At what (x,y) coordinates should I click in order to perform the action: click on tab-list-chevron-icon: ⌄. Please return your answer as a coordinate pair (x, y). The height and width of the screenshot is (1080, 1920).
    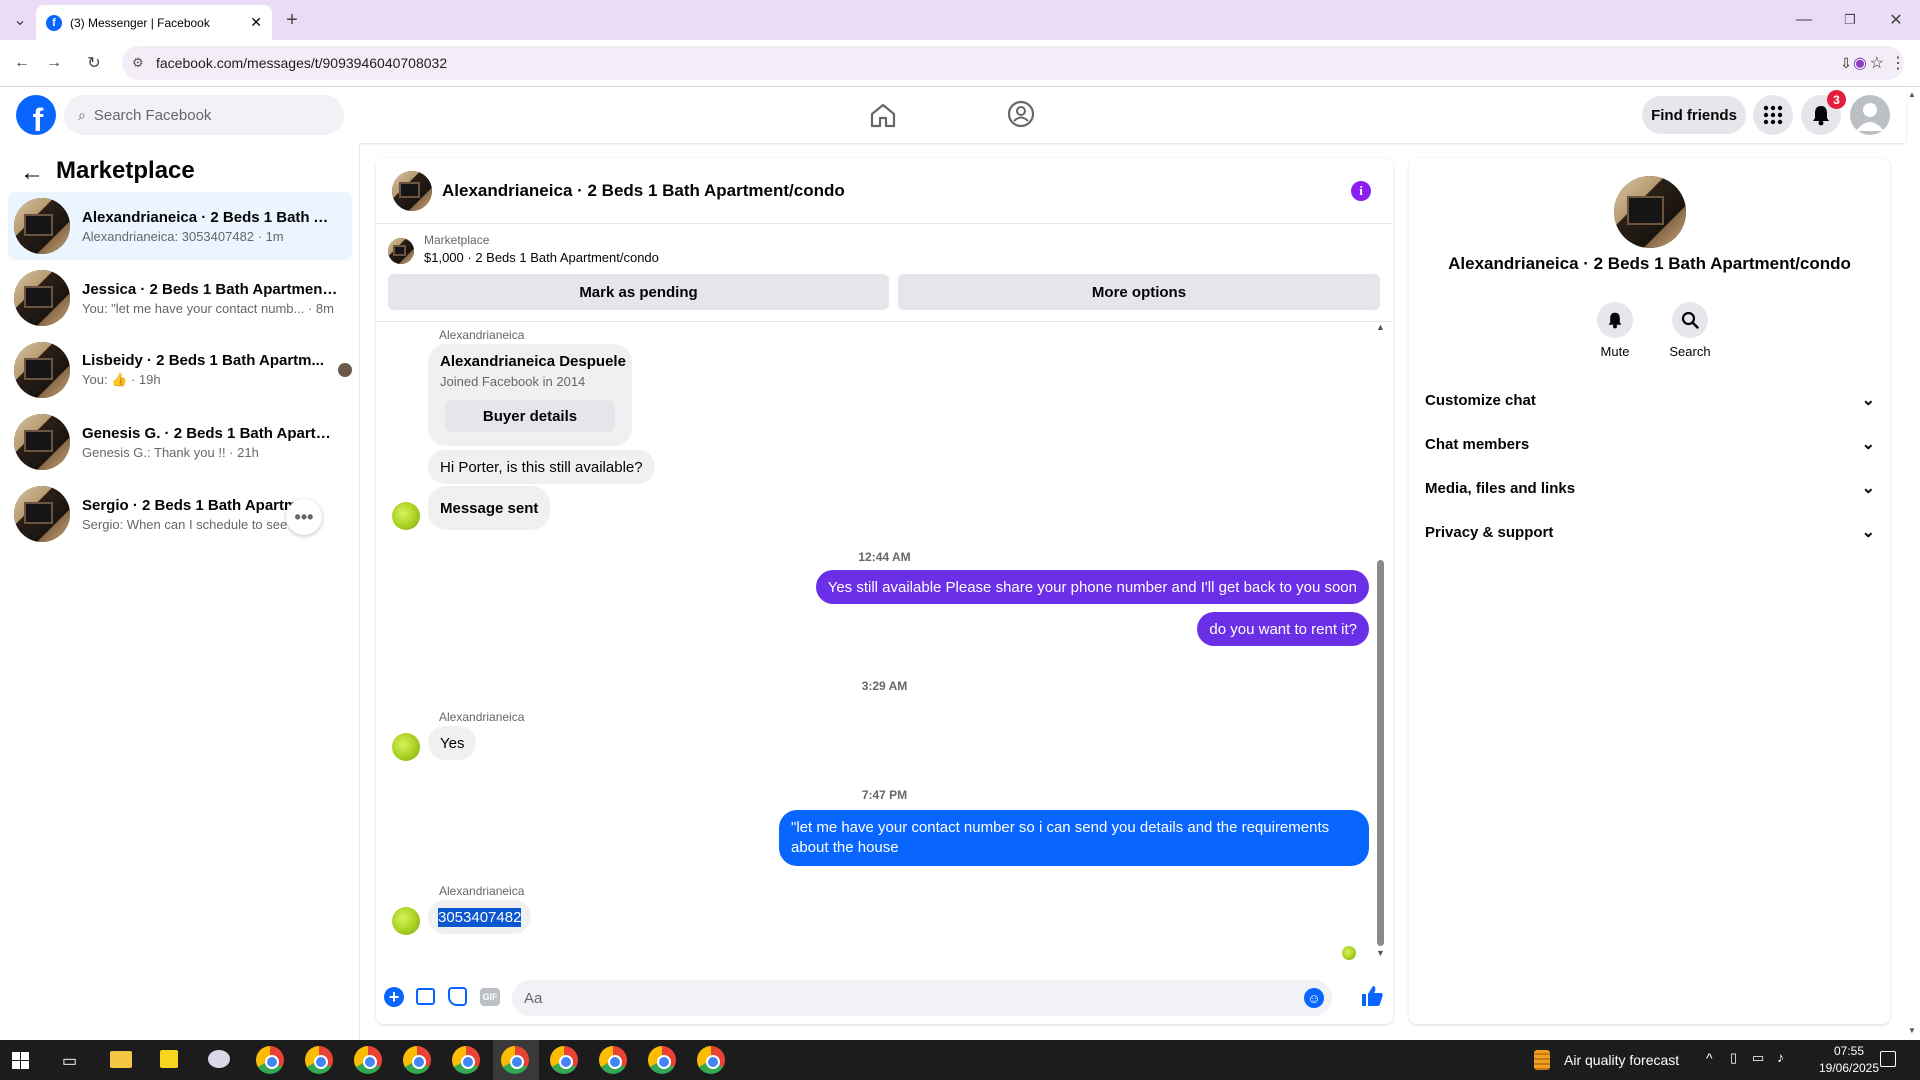
    Looking at the image, I should click on (20, 20).